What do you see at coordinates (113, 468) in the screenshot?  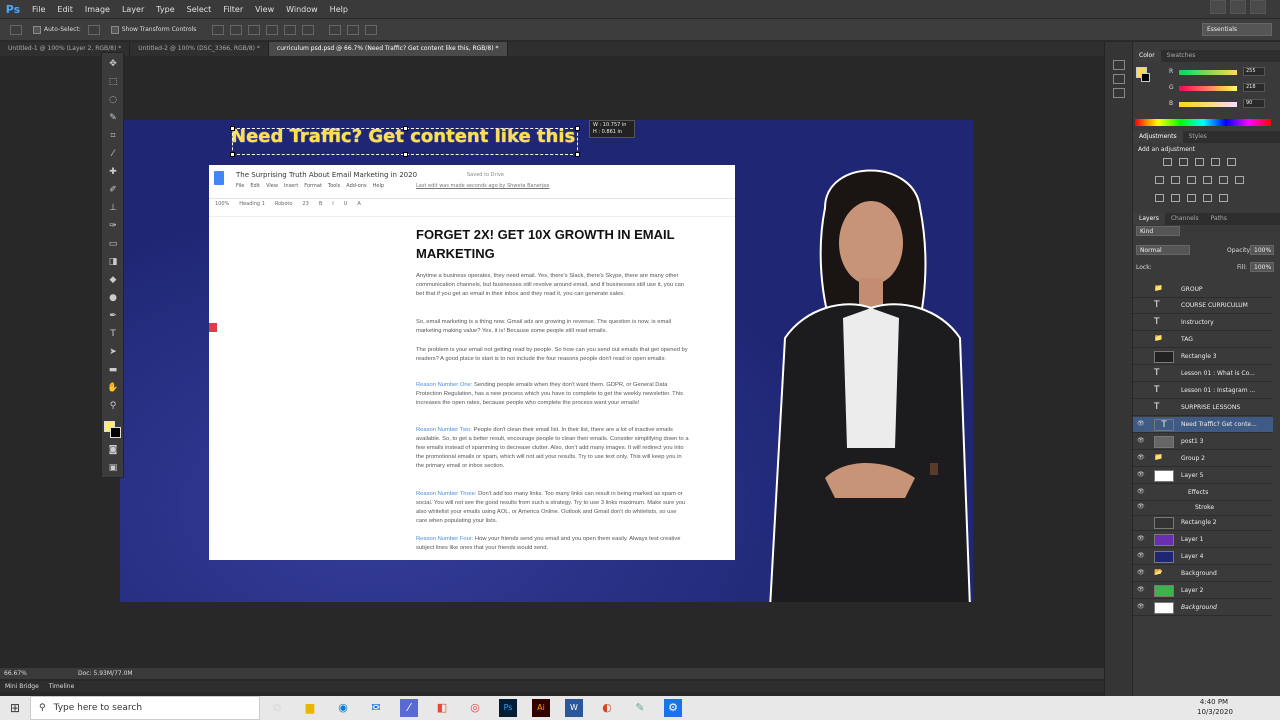 I see `screen-mode-icon: ▣` at bounding box center [113, 468].